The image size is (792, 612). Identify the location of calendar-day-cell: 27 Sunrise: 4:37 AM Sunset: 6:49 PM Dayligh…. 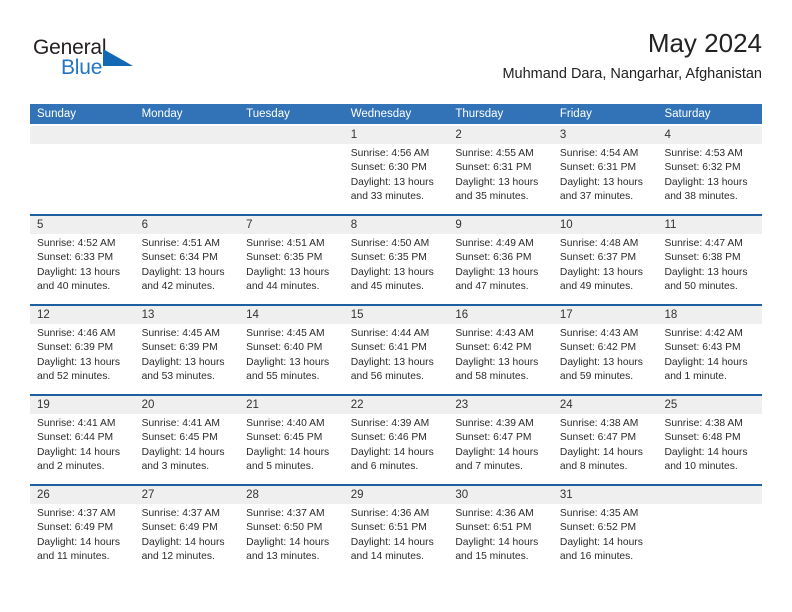
(187, 530).